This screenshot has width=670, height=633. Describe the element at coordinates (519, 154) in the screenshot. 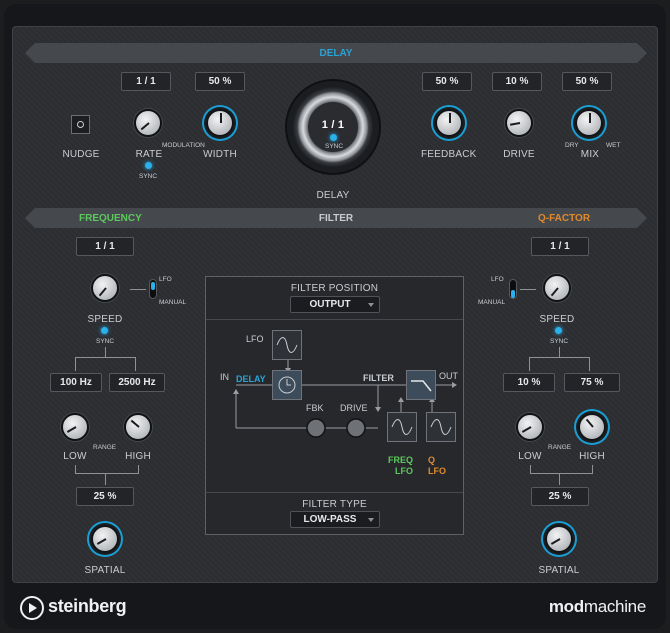

I see `drive-label: DRIVE` at that location.